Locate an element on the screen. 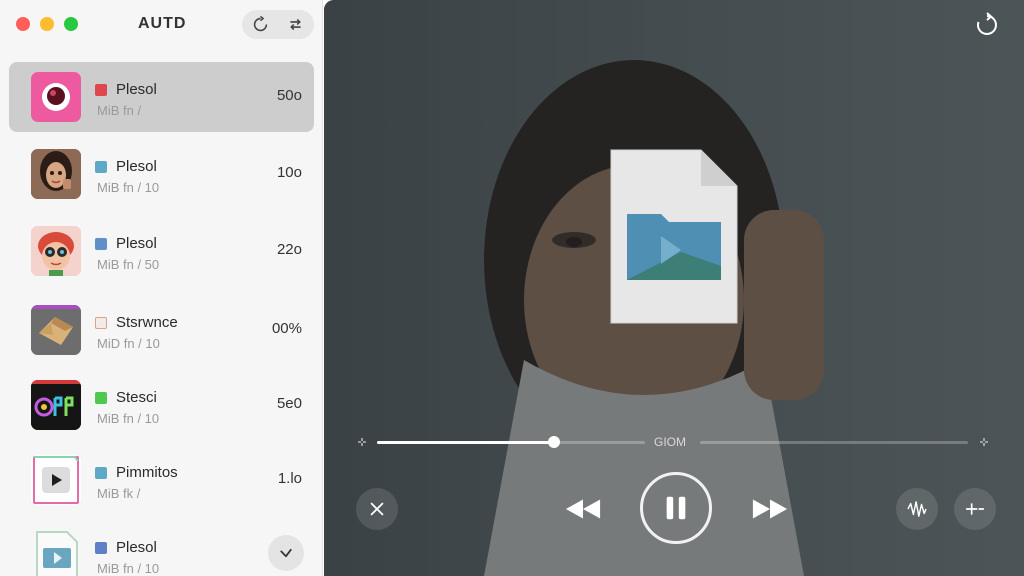  list-item: Pimmitos MiB fk / 1.lo is located at coordinates (161, 480).